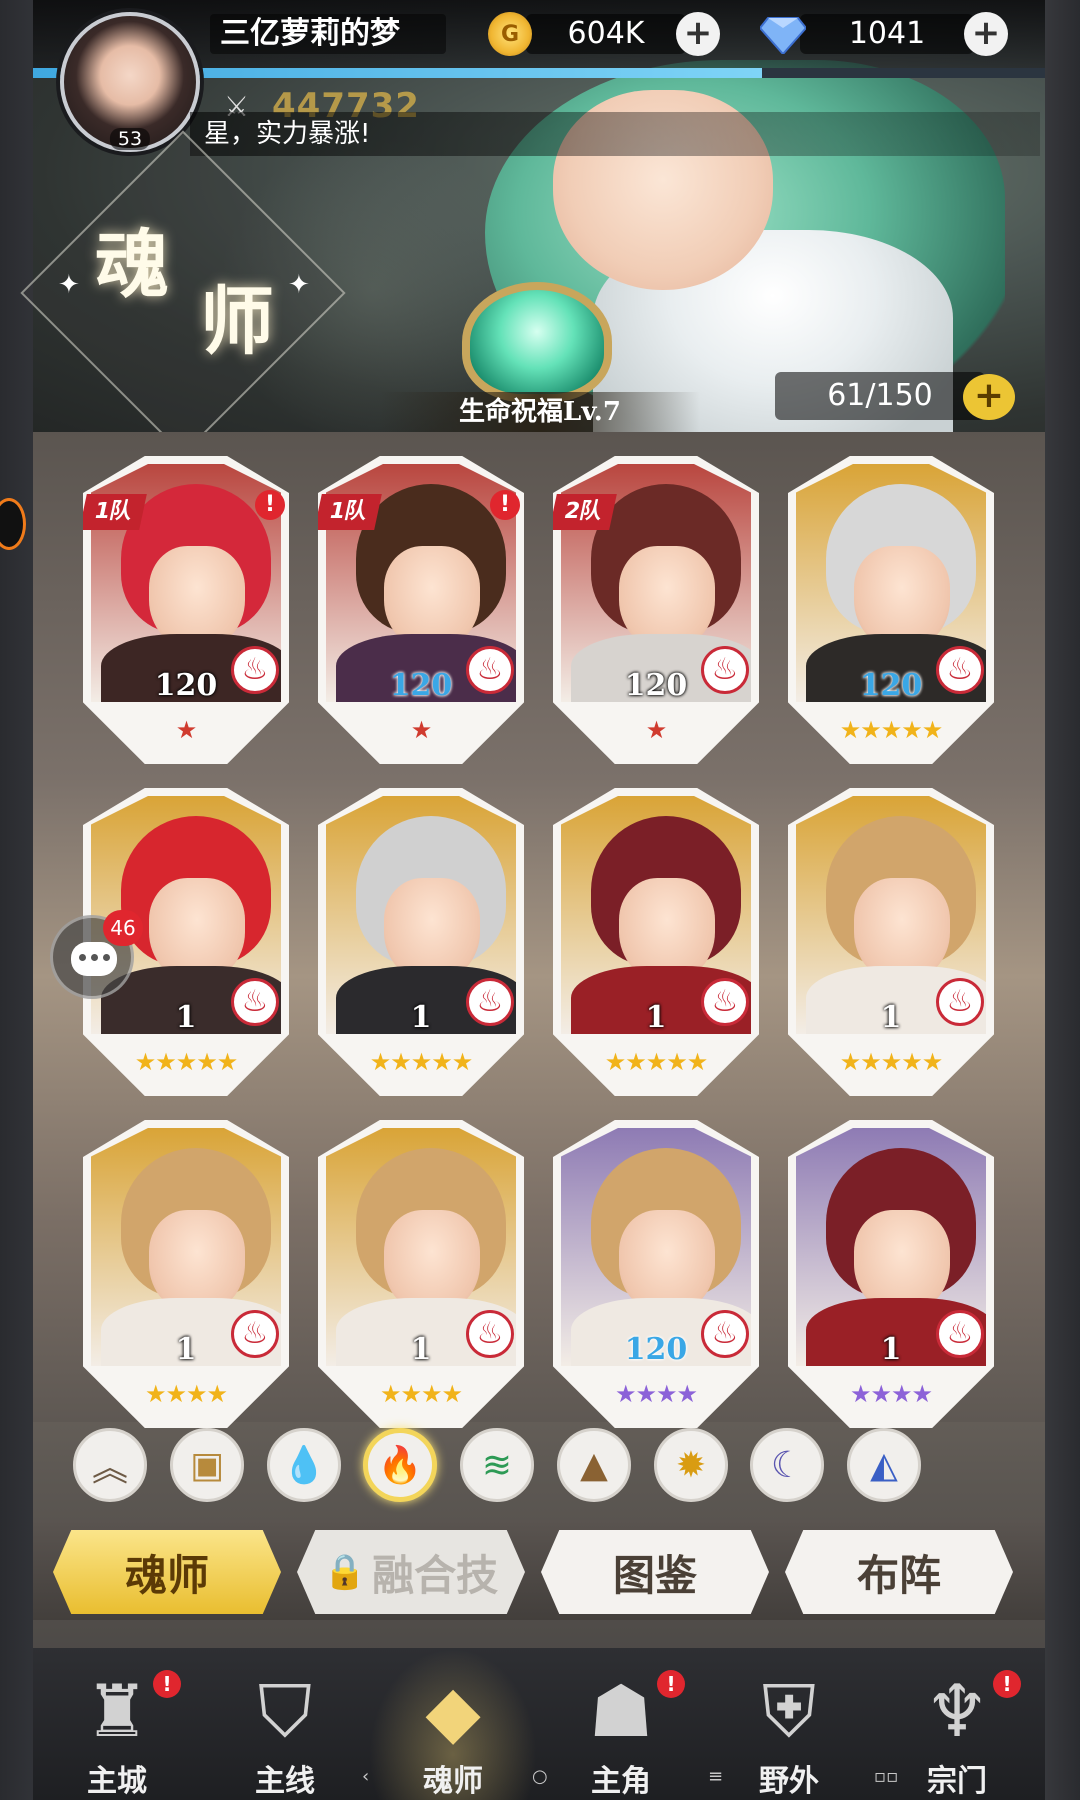  I want to click on nav-icon: ◆, so click(453, 1711).